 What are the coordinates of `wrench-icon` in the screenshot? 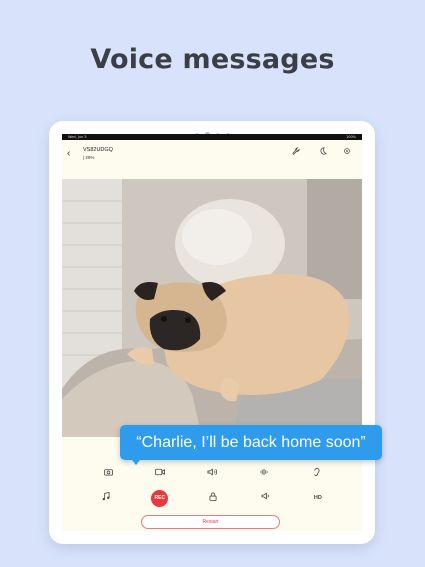 It's located at (296, 153).